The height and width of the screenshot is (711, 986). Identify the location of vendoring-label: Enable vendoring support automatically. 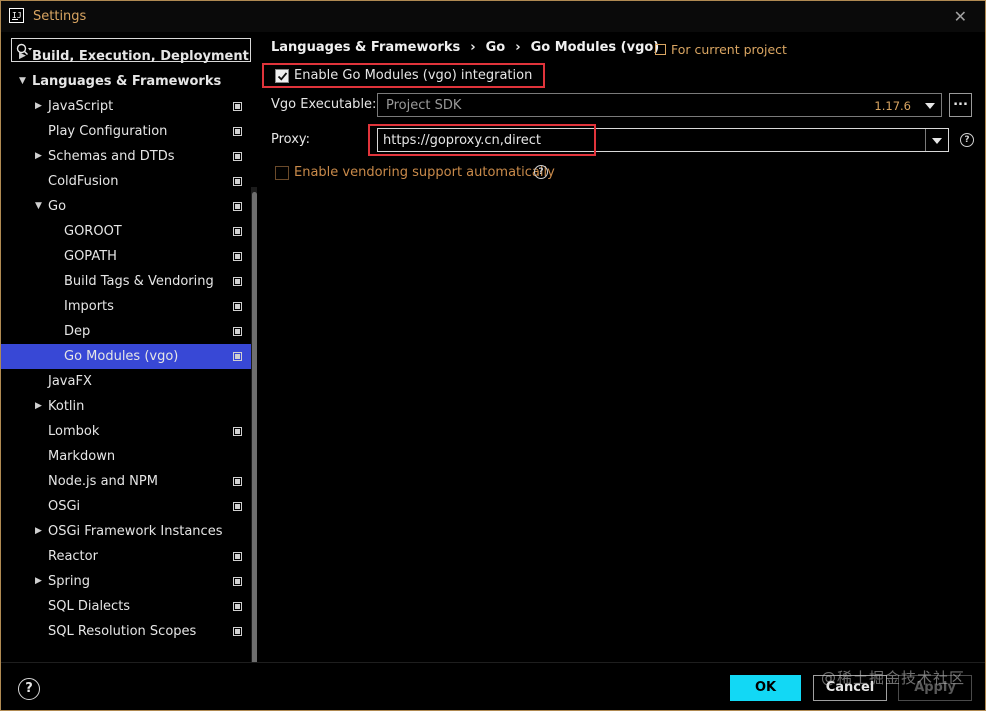
(424, 172).